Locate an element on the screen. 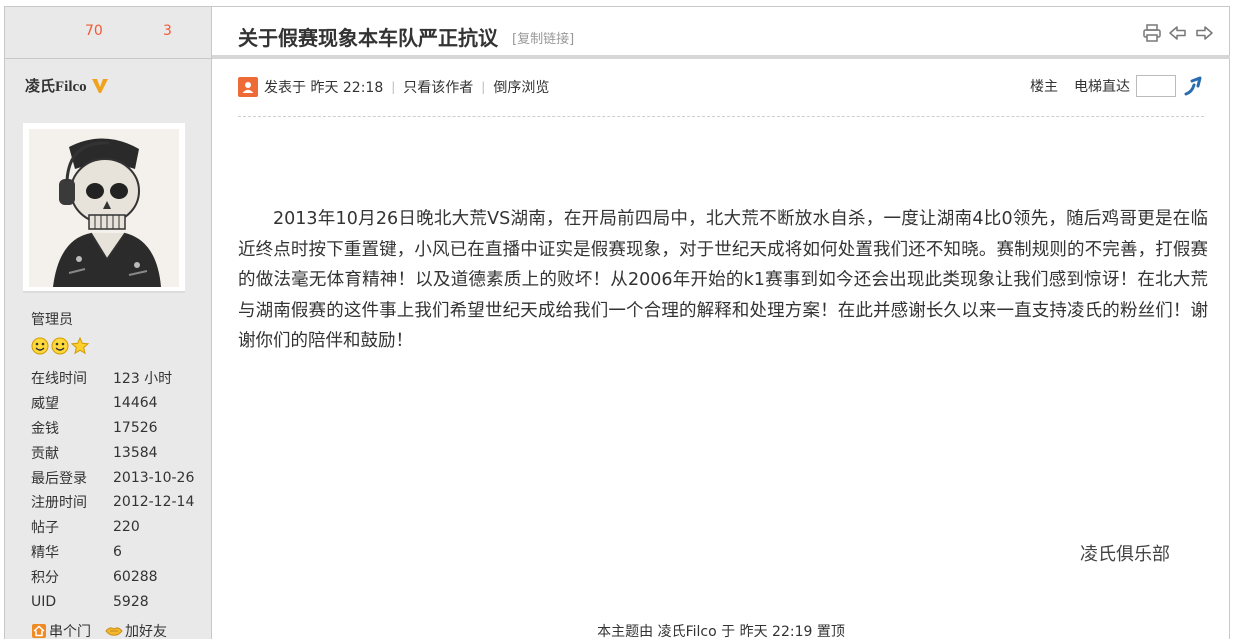 The image size is (1237, 639). thread-title-bar: 关于假赛现象本车队严正抗议 [复制链接] is located at coordinates (721, 33).